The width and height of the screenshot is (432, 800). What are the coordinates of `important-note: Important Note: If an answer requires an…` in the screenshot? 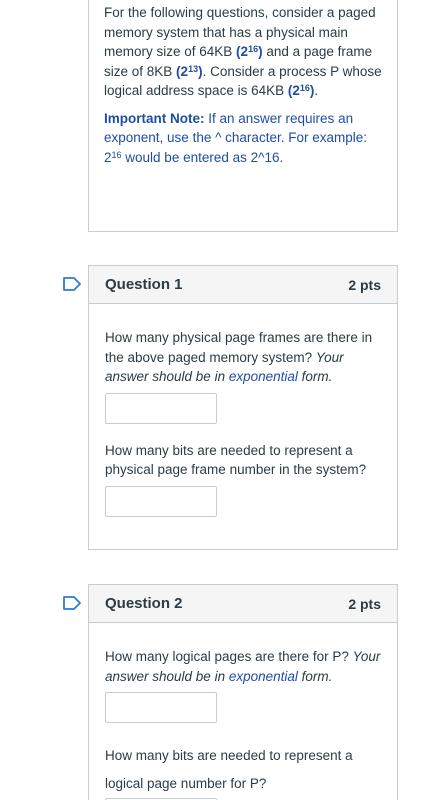 It's located at (235, 137).